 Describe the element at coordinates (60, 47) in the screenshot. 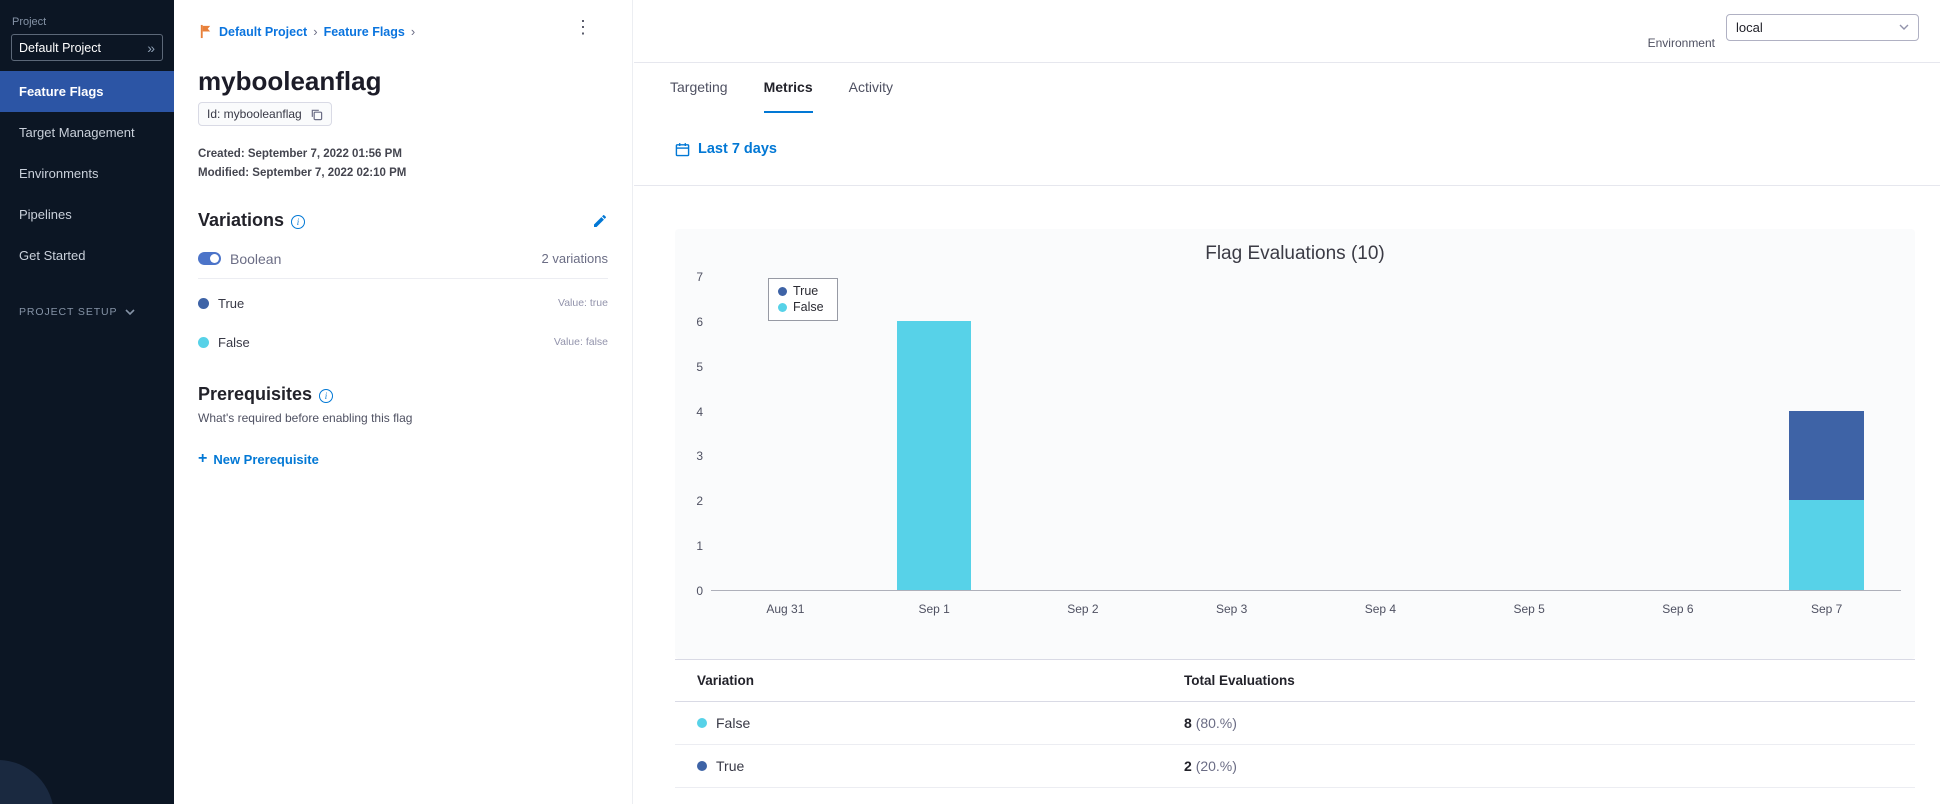

I see `project-selector-value: Default Project` at that location.